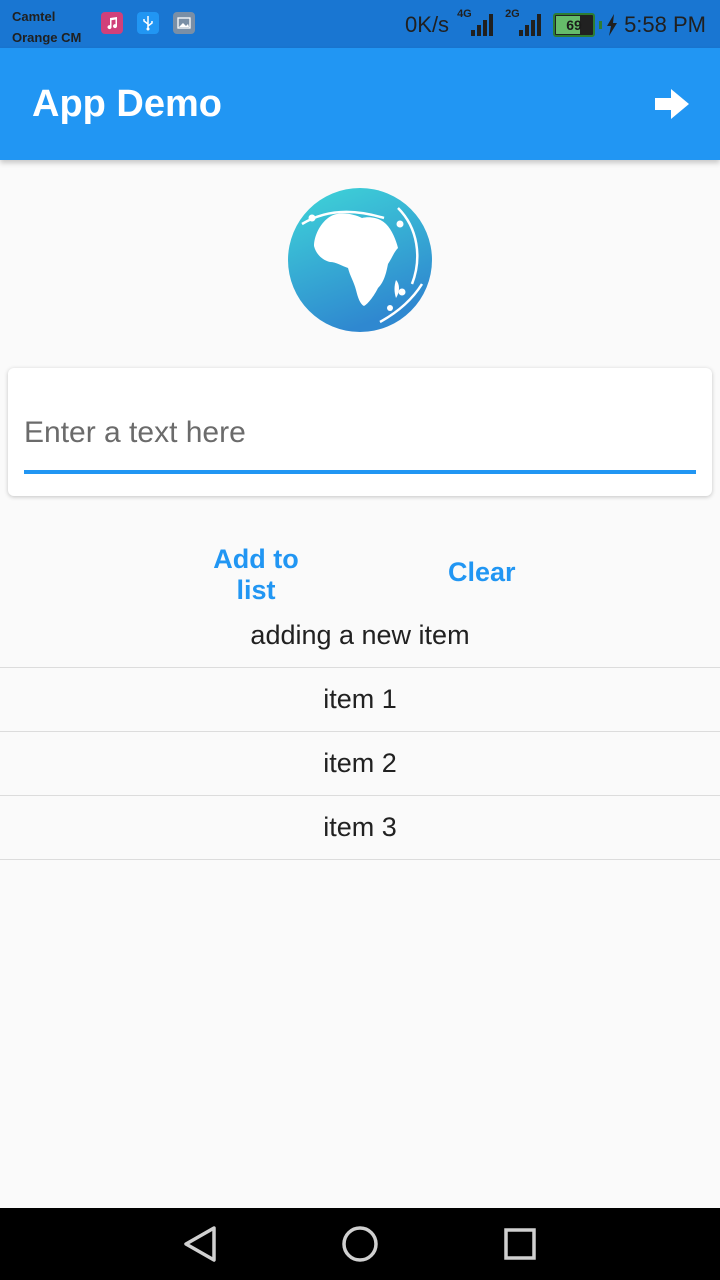 This screenshot has width=720, height=1280. I want to click on input-card, so click(360, 432).